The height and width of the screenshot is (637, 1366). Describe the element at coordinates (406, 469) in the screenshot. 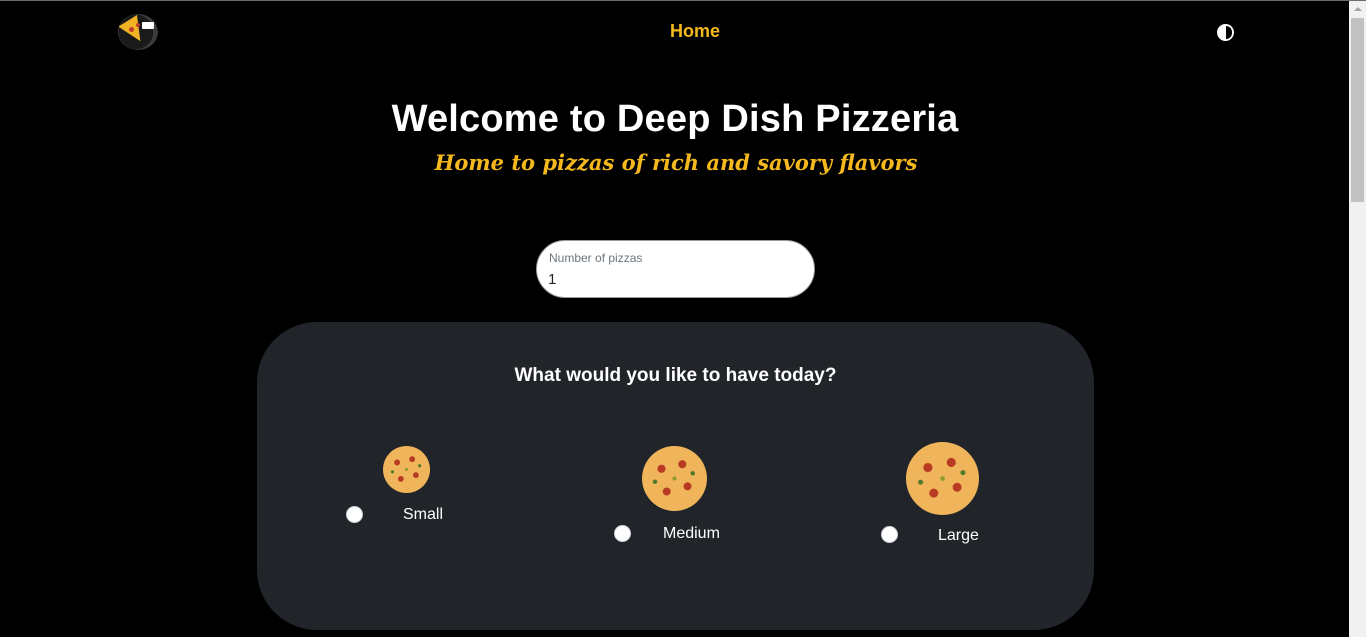

I see `small-pizza-image` at that location.